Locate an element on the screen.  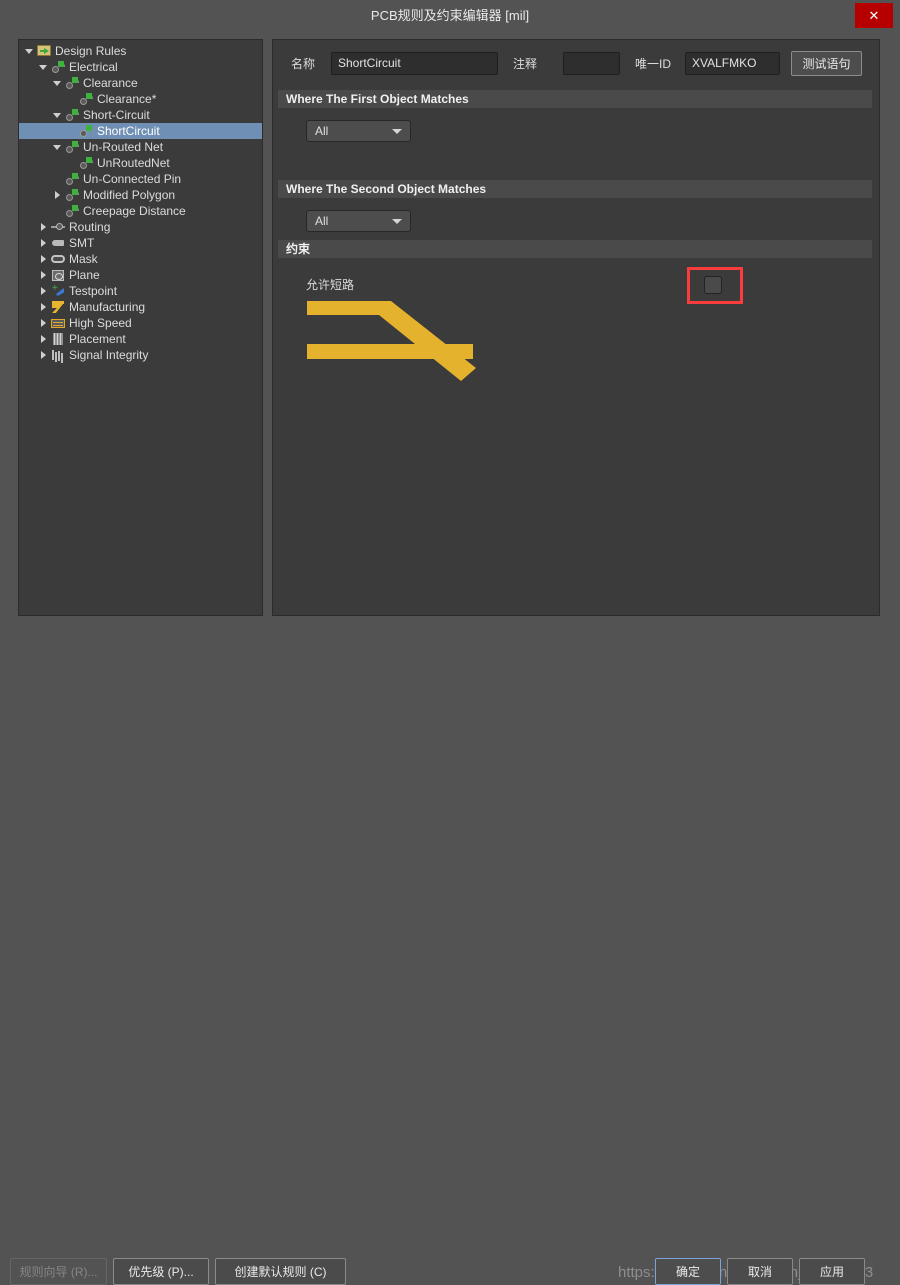
tree-item-label: ShortCircuit is located at coordinates (128, 131).